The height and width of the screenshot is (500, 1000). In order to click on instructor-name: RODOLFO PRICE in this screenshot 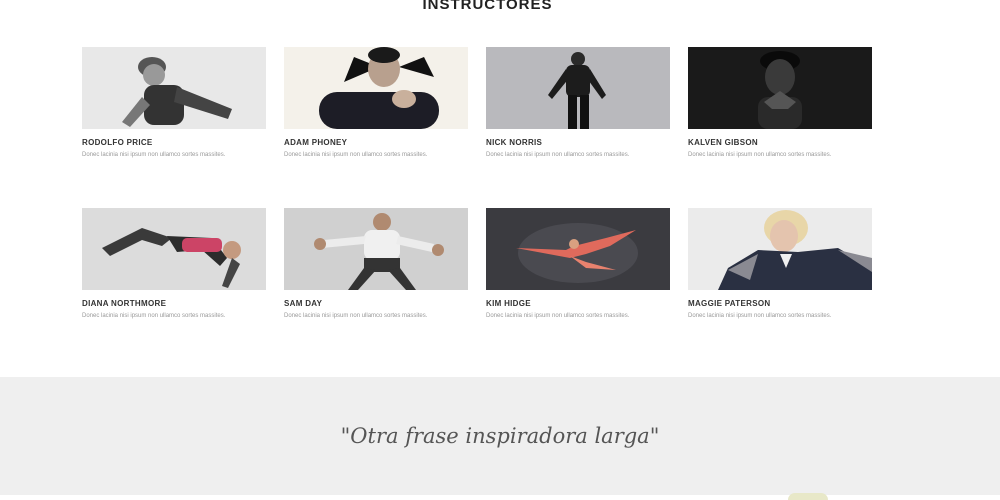, I will do `click(117, 142)`.